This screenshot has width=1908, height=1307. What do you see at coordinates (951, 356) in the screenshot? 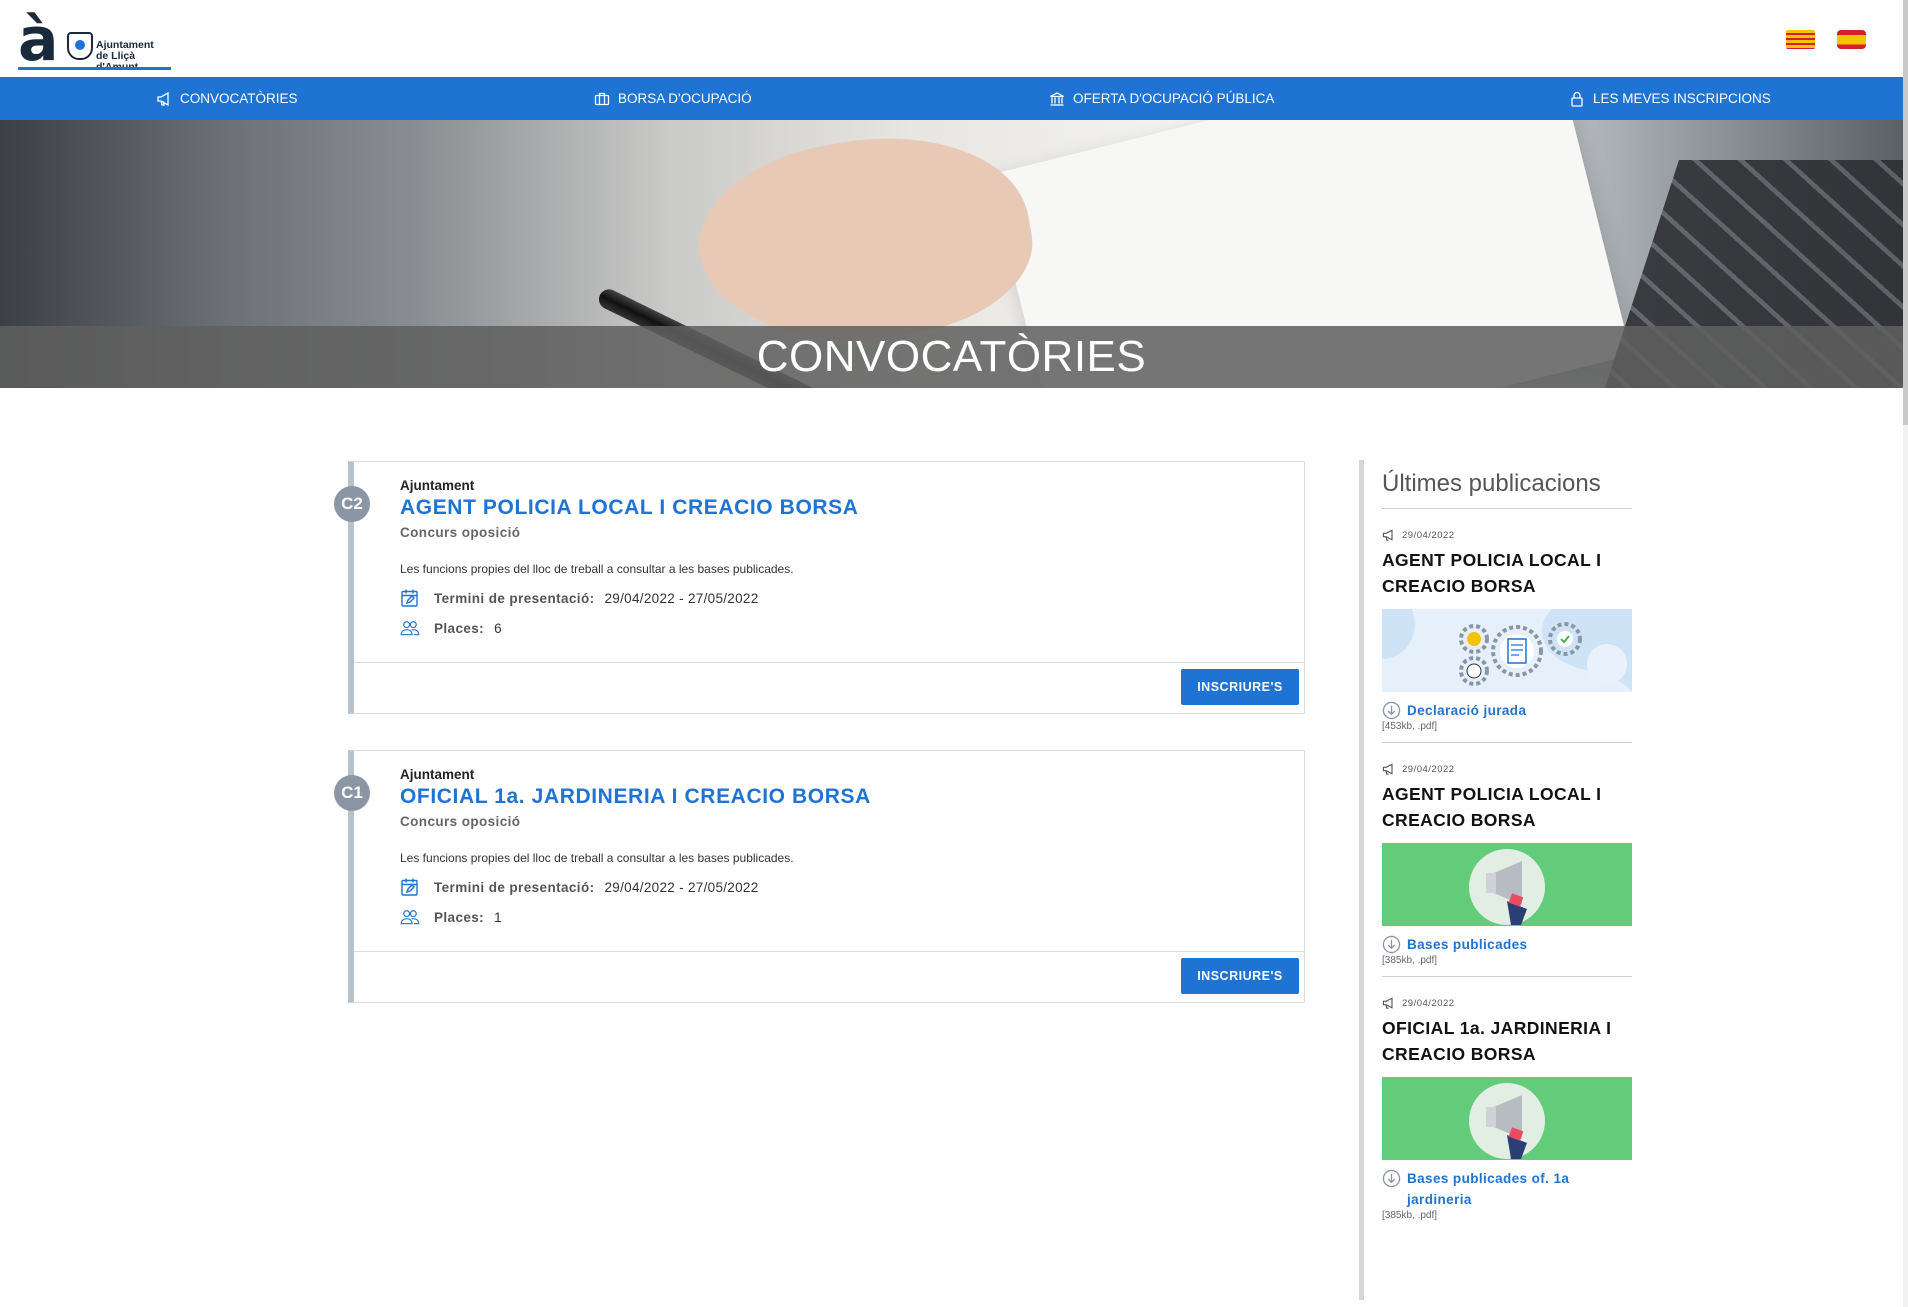
I see `hero-title: CONVOCATÒRIES` at bounding box center [951, 356].